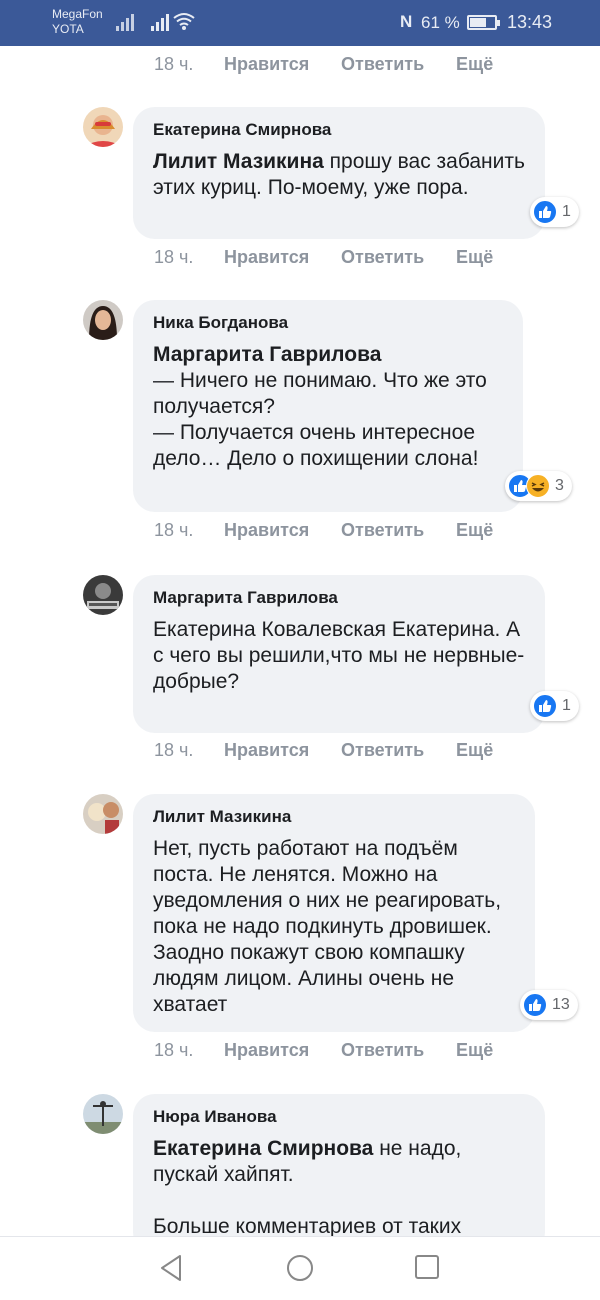  What do you see at coordinates (184, 21) in the screenshot?
I see `wifi-icon` at bounding box center [184, 21].